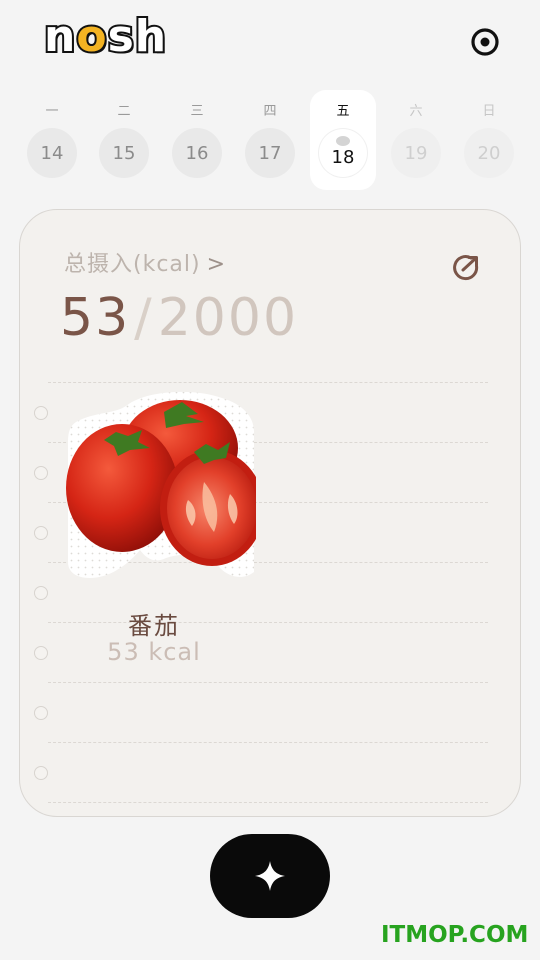 The image size is (540, 960). I want to click on day-fri-selected: 五 18, so click(343, 140).